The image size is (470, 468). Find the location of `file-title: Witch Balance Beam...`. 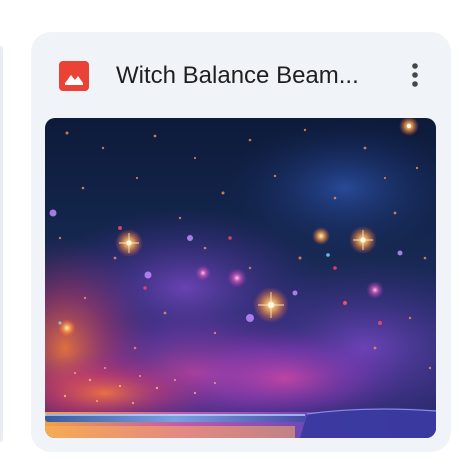

file-title: Witch Balance Beam... is located at coordinates (257, 76).